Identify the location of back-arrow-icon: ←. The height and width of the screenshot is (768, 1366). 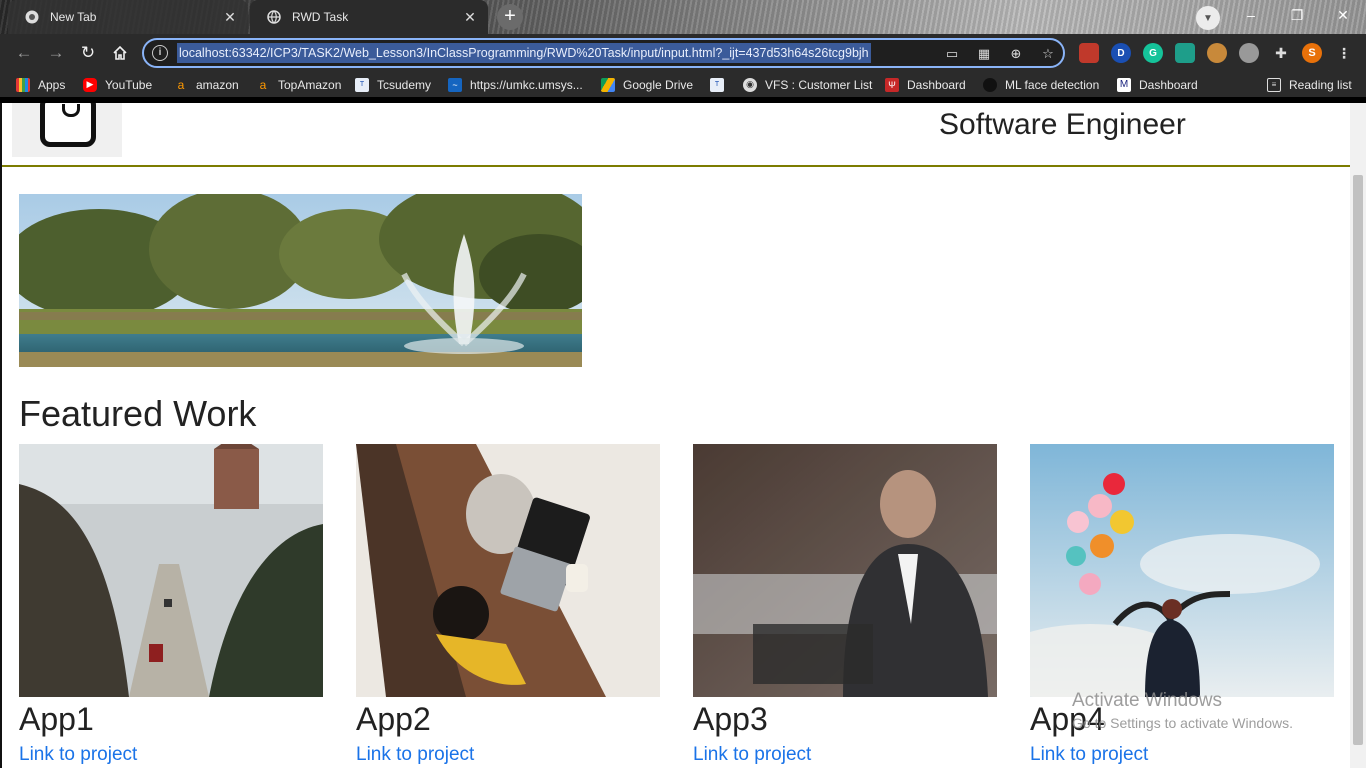
(24, 53).